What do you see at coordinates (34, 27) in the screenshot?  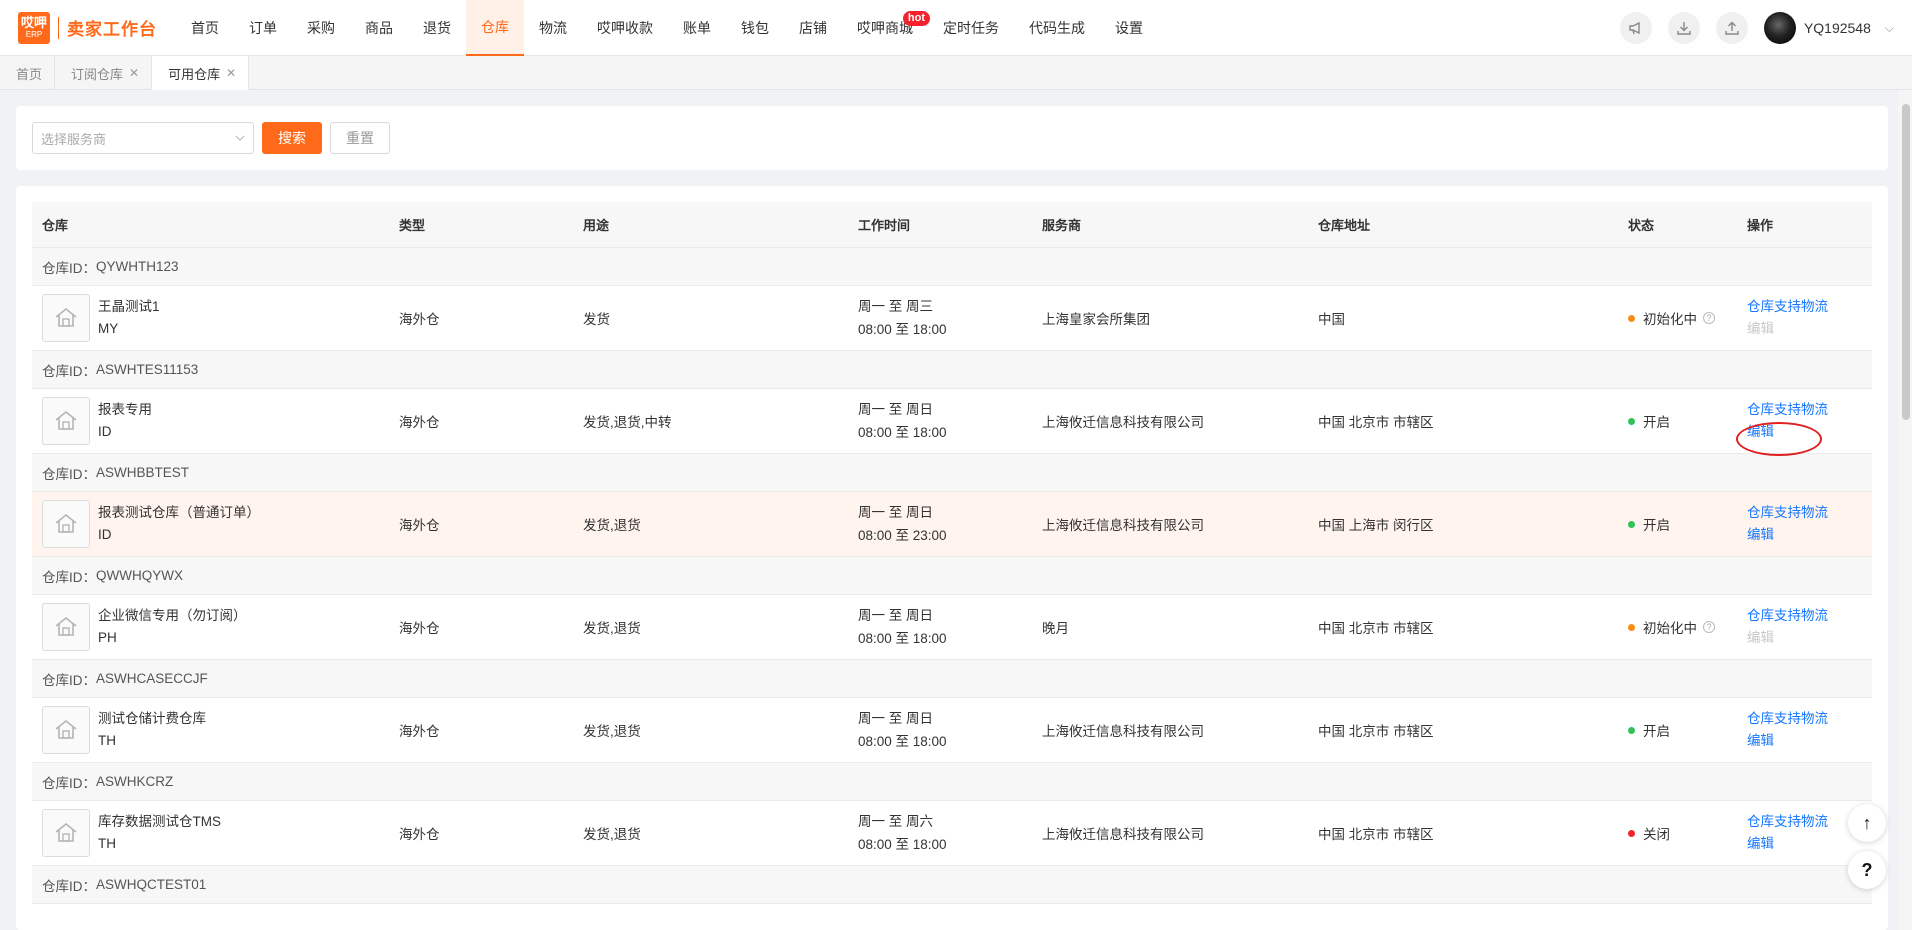 I see `logo-mark: 哎呷 ERP` at bounding box center [34, 27].